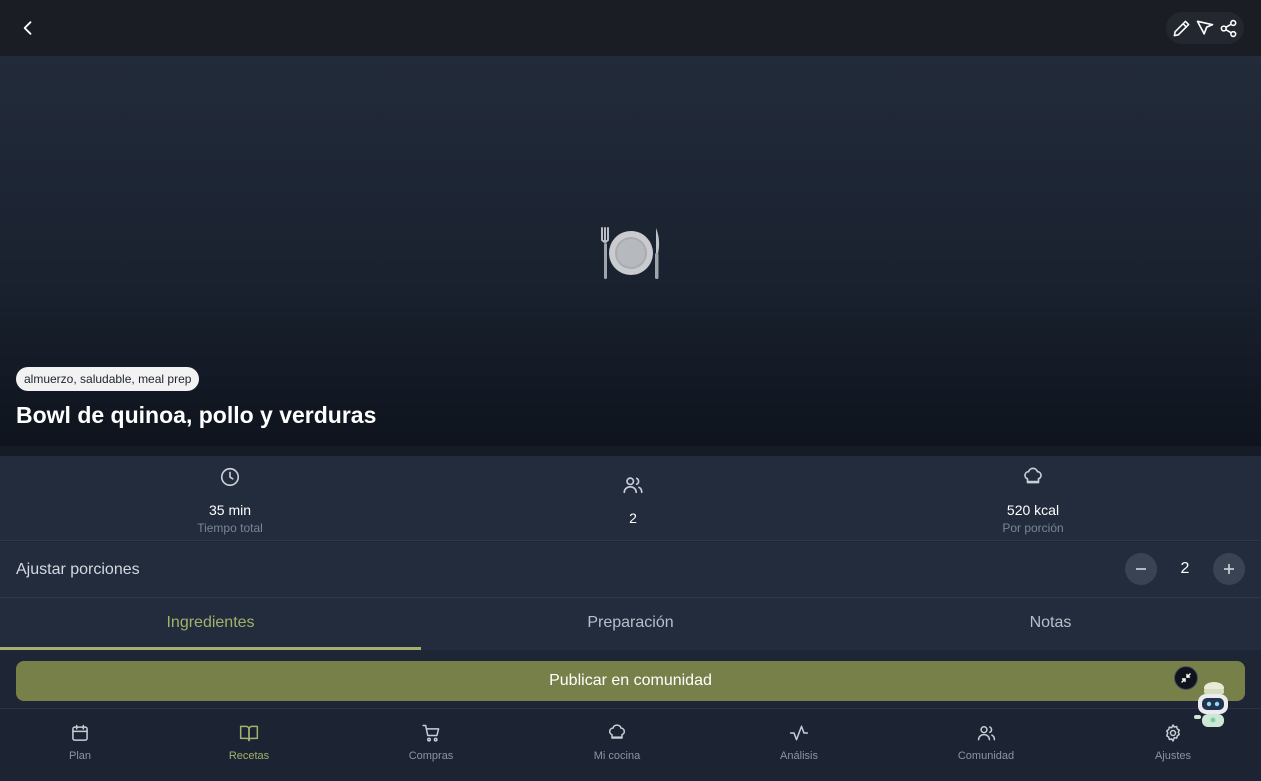 The height and width of the screenshot is (781, 1261). I want to click on share-button, so click(1228, 28).